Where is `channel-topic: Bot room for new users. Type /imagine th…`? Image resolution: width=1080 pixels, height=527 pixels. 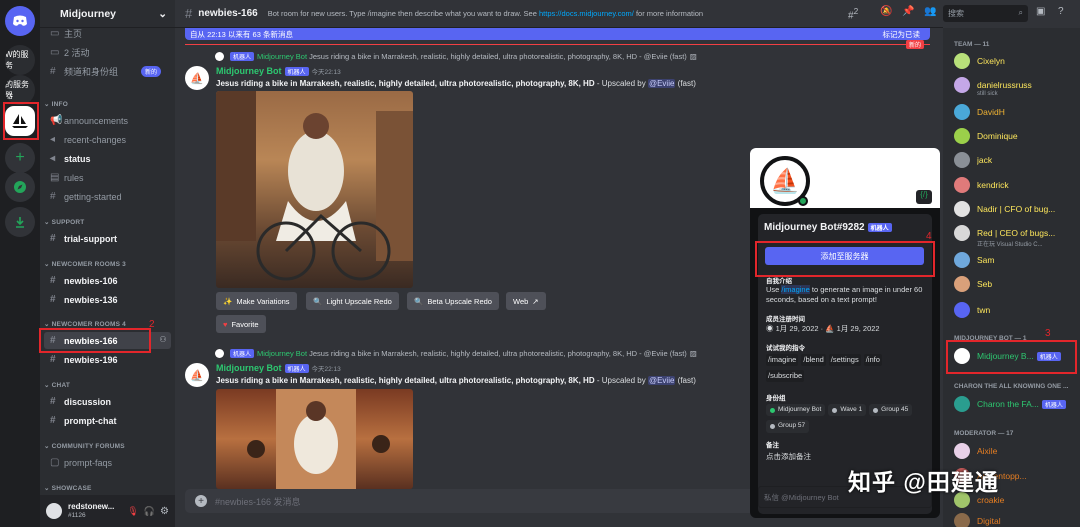
channel-topic: Bot room for new users. Type /imagine th… is located at coordinates (485, 13).